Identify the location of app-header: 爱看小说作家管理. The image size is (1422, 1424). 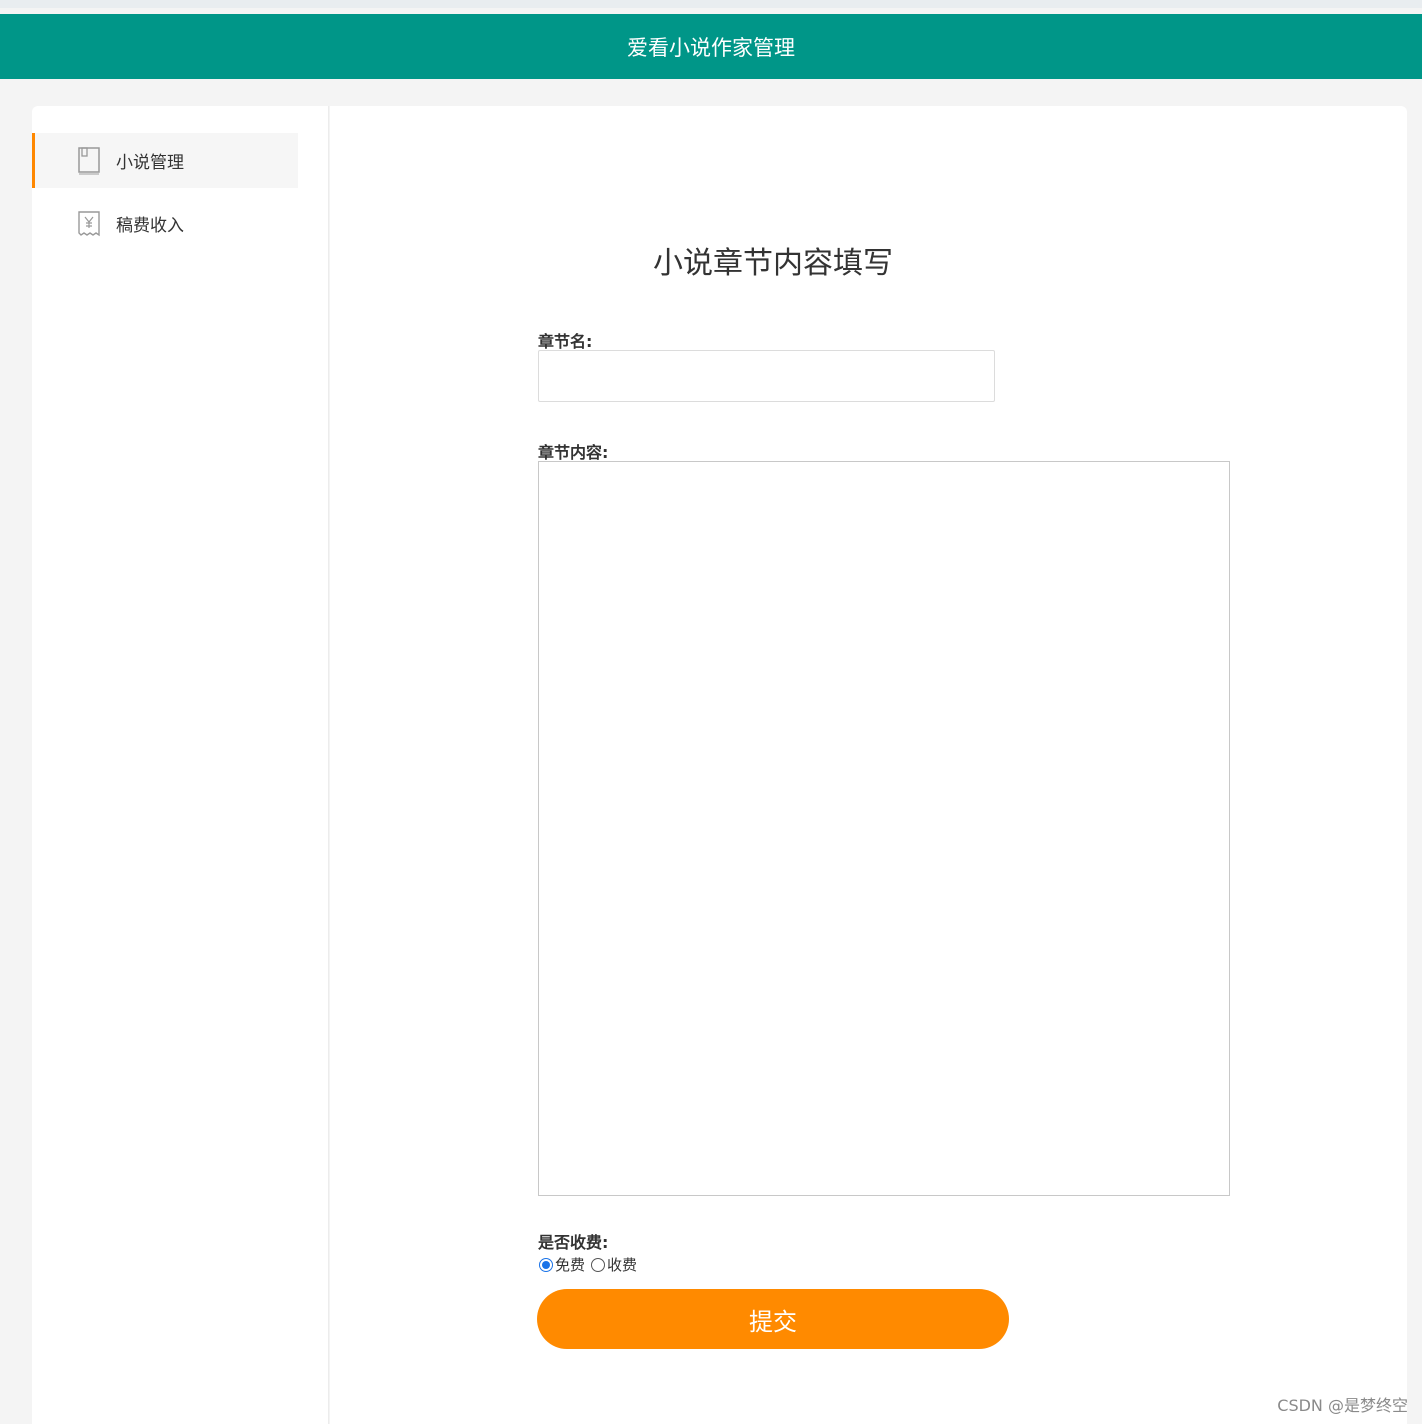
(711, 46).